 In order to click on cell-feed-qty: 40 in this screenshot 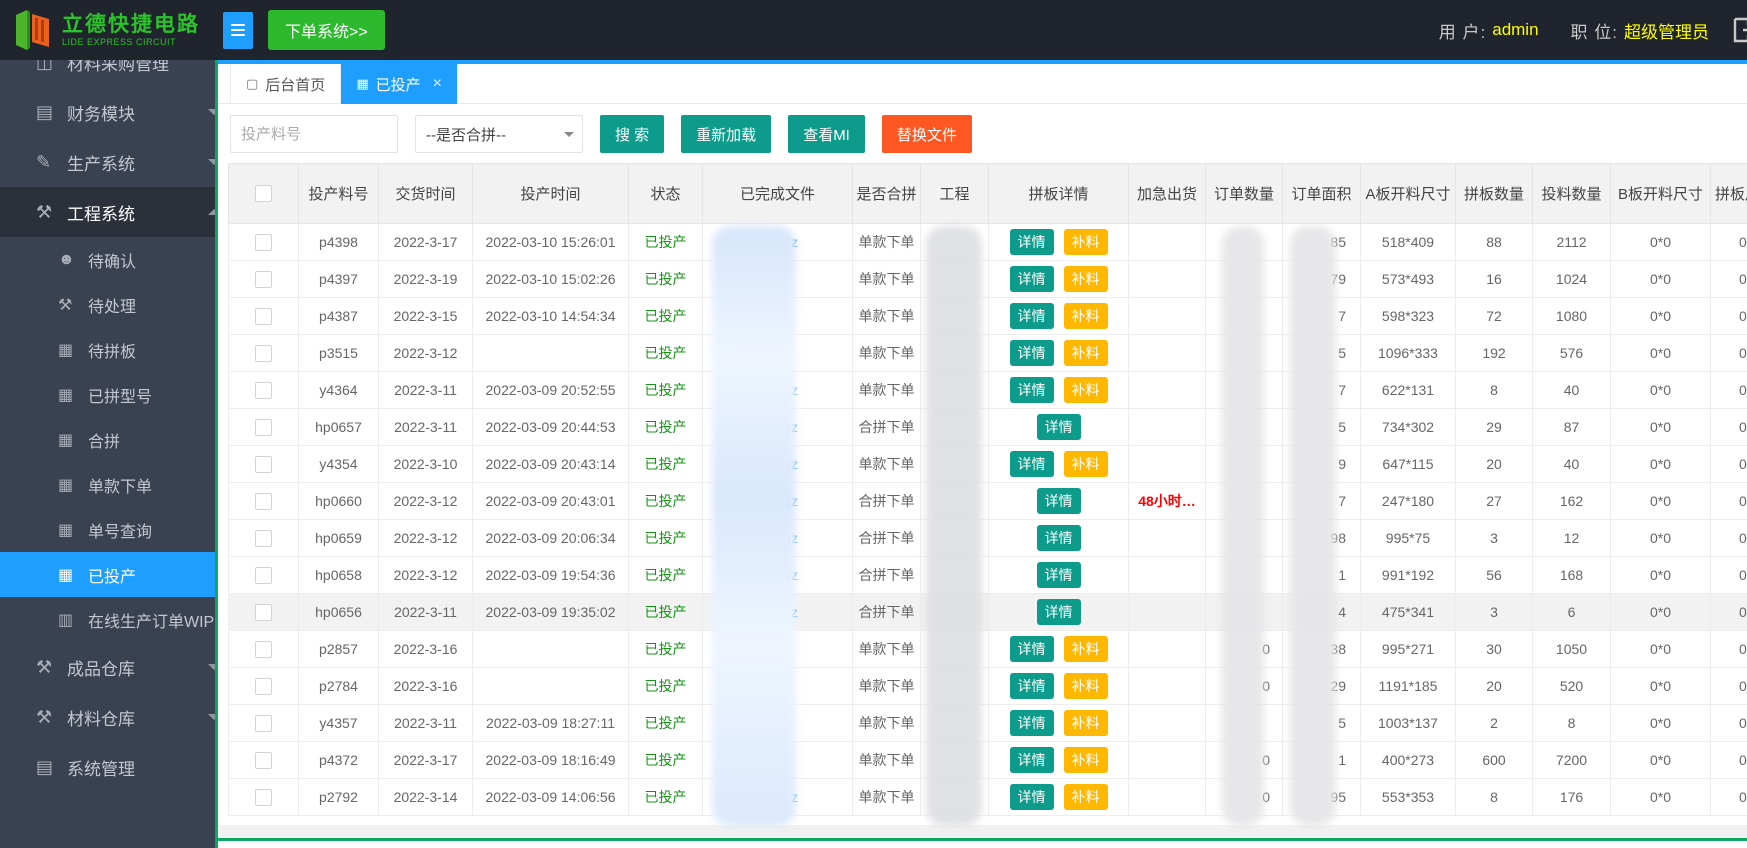, I will do `click(1571, 464)`.